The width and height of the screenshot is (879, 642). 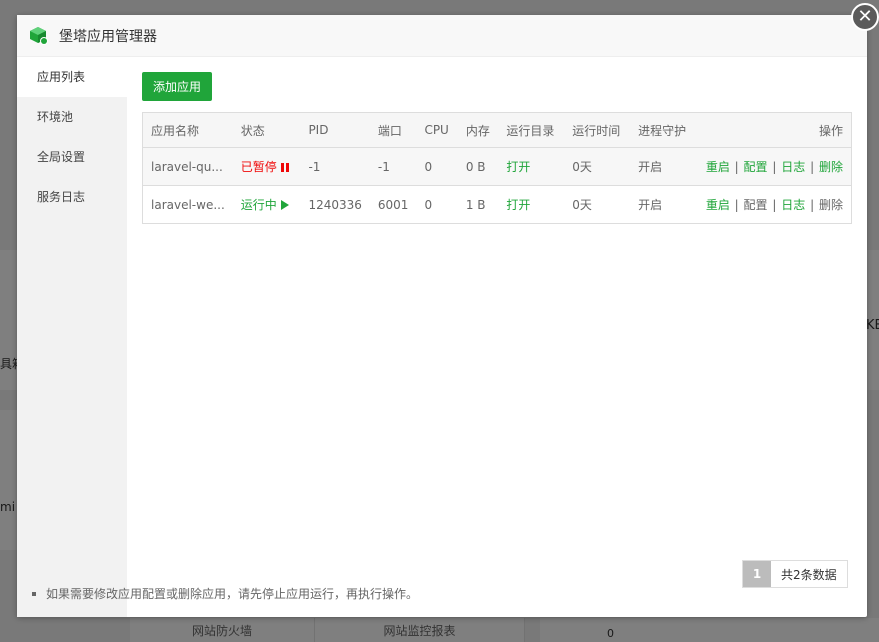 What do you see at coordinates (72, 117) in the screenshot?
I see `sidebar-item-env-pool: 环境池` at bounding box center [72, 117].